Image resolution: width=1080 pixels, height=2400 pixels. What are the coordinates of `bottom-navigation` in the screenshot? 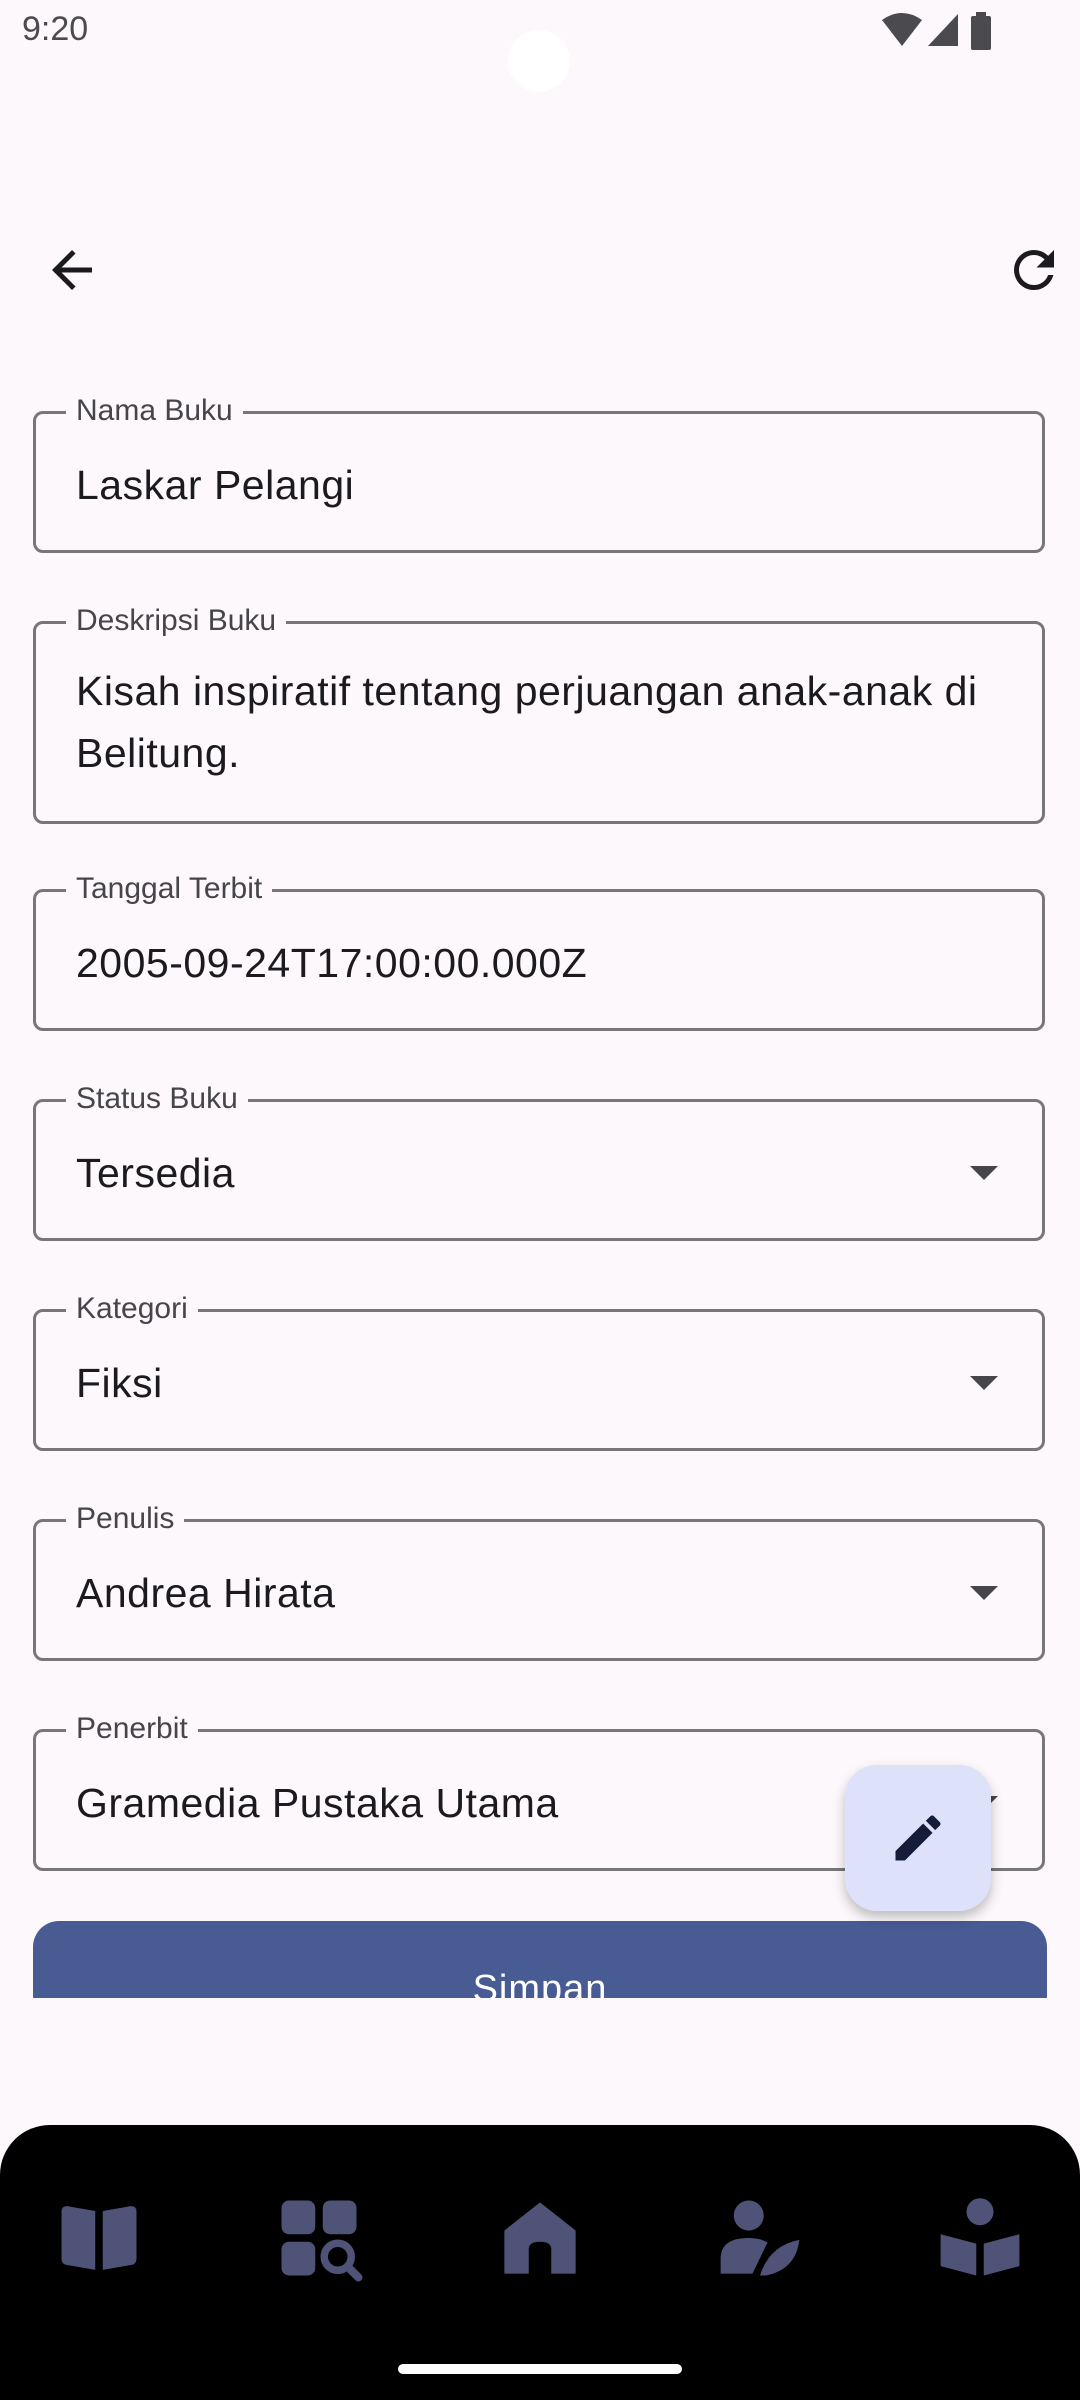 It's located at (540, 2262).